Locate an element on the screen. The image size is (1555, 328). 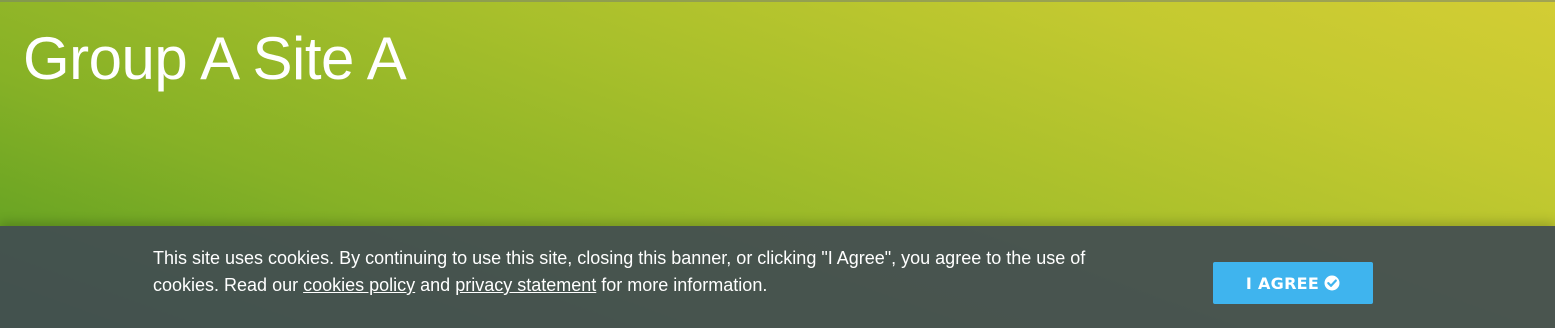
cookie-text-outro: for more information. is located at coordinates (682, 285).